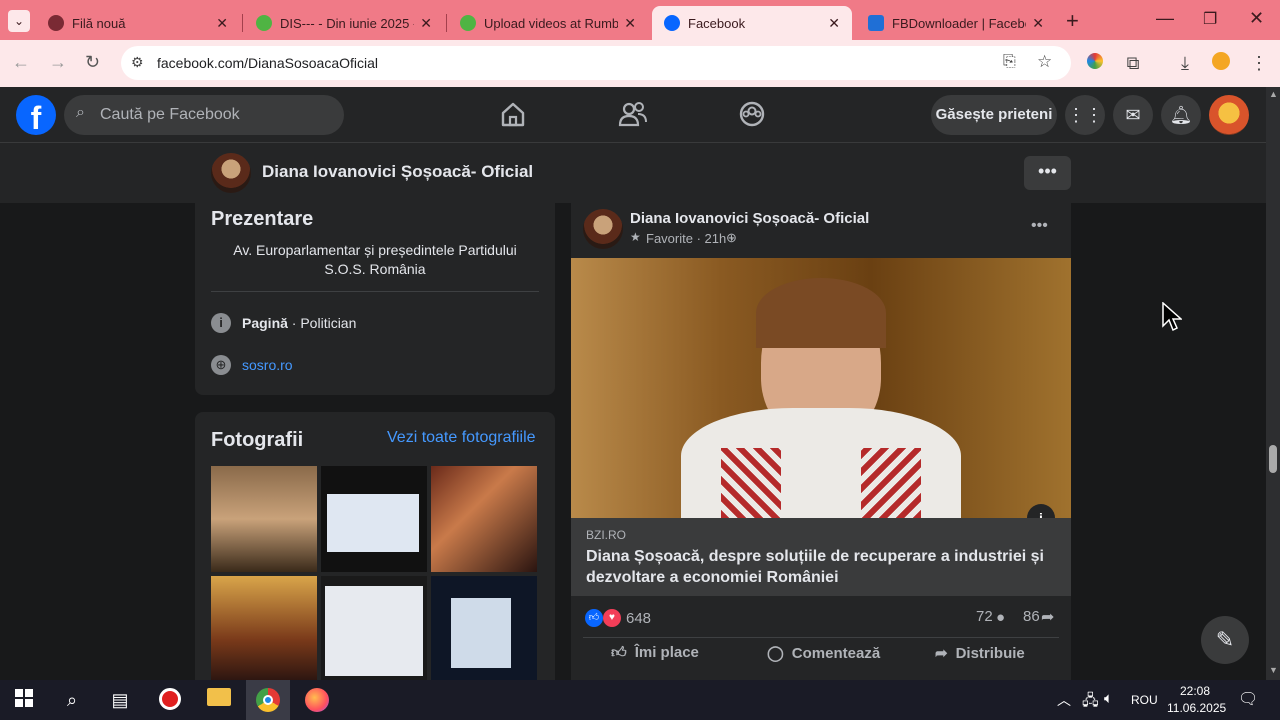  What do you see at coordinates (876, 23) in the screenshot?
I see `download-icon` at bounding box center [876, 23].